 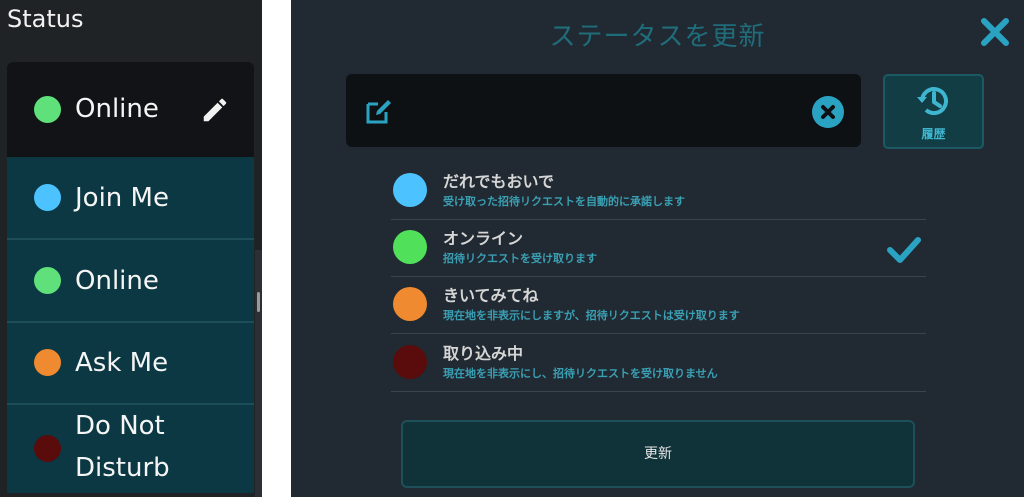 I want to click on current-status-label: Online, so click(x=117, y=109).